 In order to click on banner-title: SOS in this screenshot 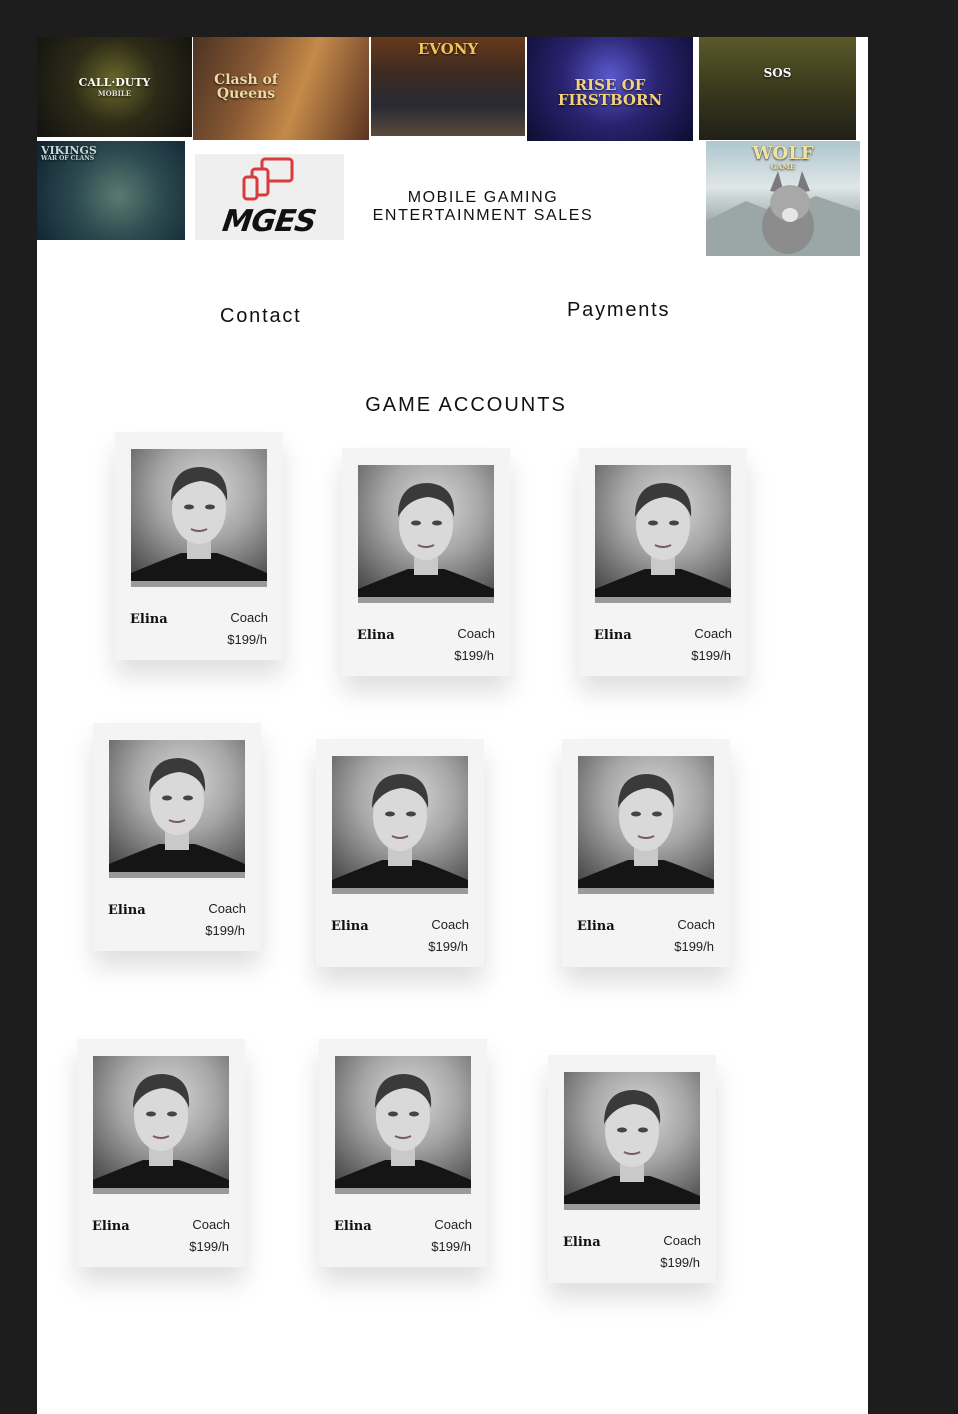, I will do `click(777, 73)`.